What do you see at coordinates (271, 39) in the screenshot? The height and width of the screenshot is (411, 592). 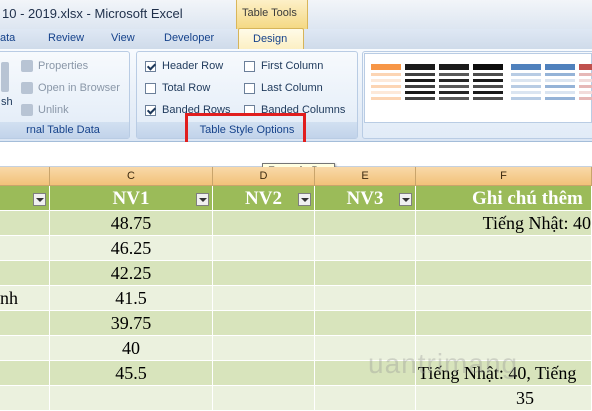 I see `tab-design: Design` at bounding box center [271, 39].